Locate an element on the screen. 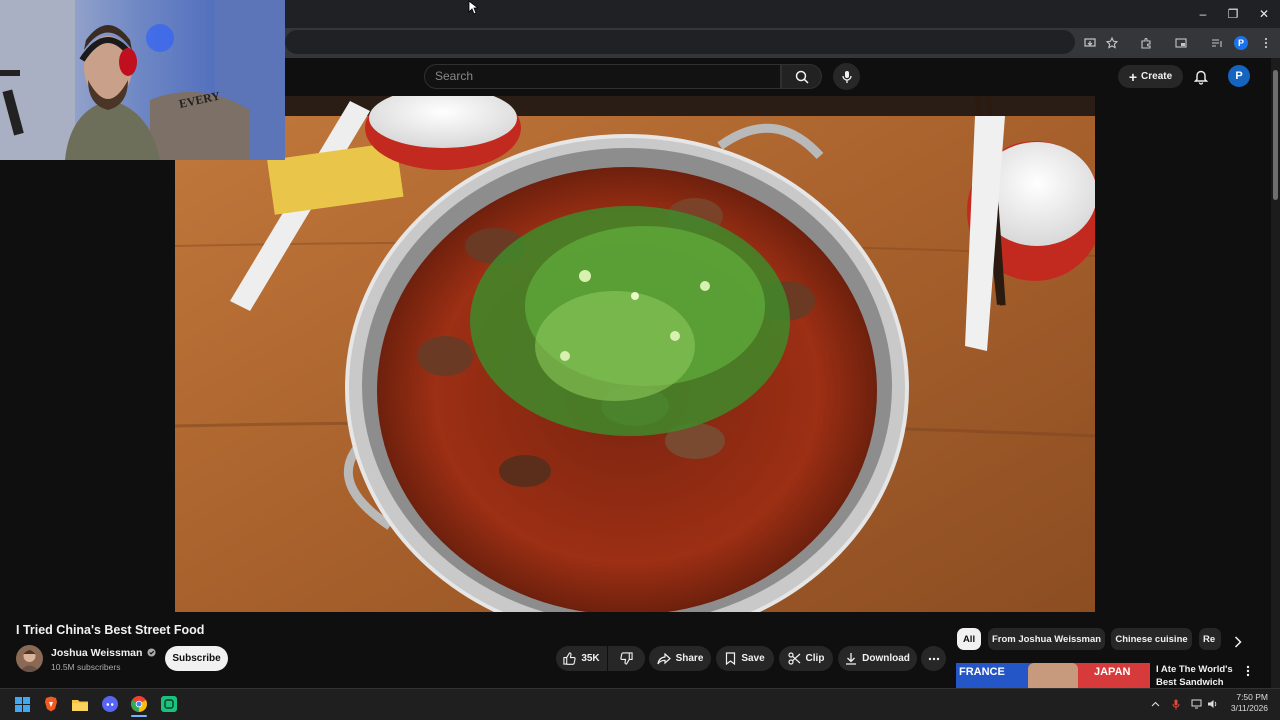  scissors-icon is located at coordinates (793, 658).